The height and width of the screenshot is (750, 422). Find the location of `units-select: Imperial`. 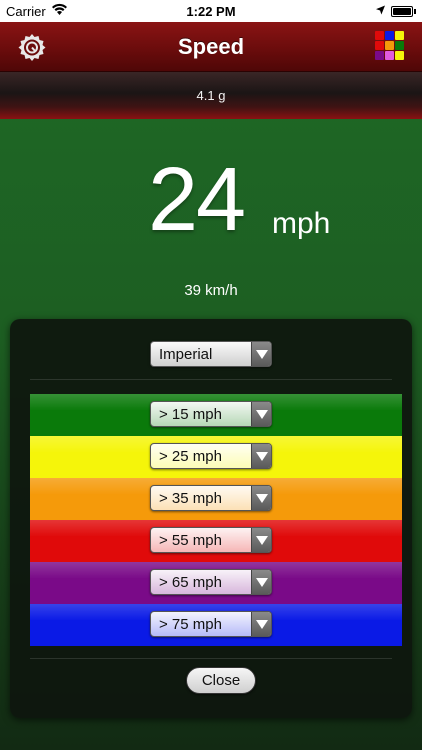

units-select: Imperial is located at coordinates (211, 354).